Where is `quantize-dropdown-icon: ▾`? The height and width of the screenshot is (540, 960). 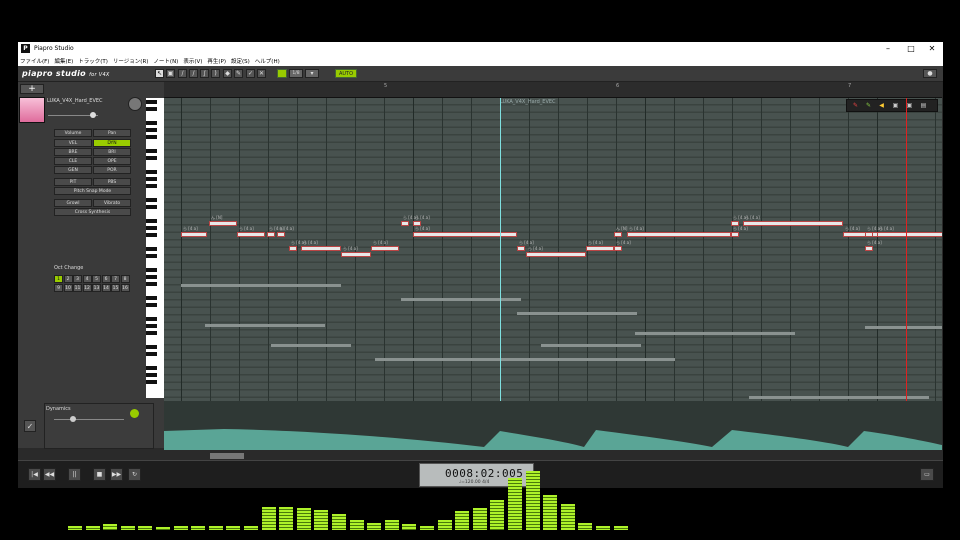 quantize-dropdown-icon: ▾ is located at coordinates (312, 73).